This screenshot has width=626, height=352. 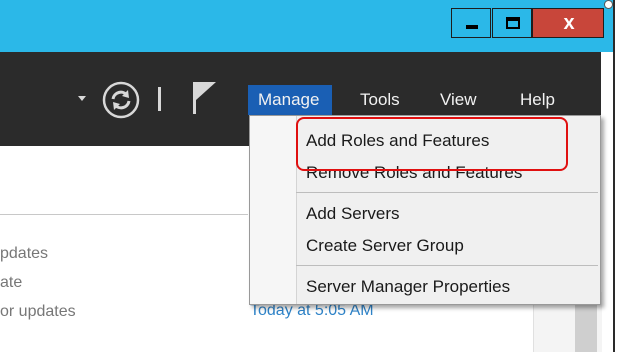 I want to click on maximize-button, so click(x=512, y=23).